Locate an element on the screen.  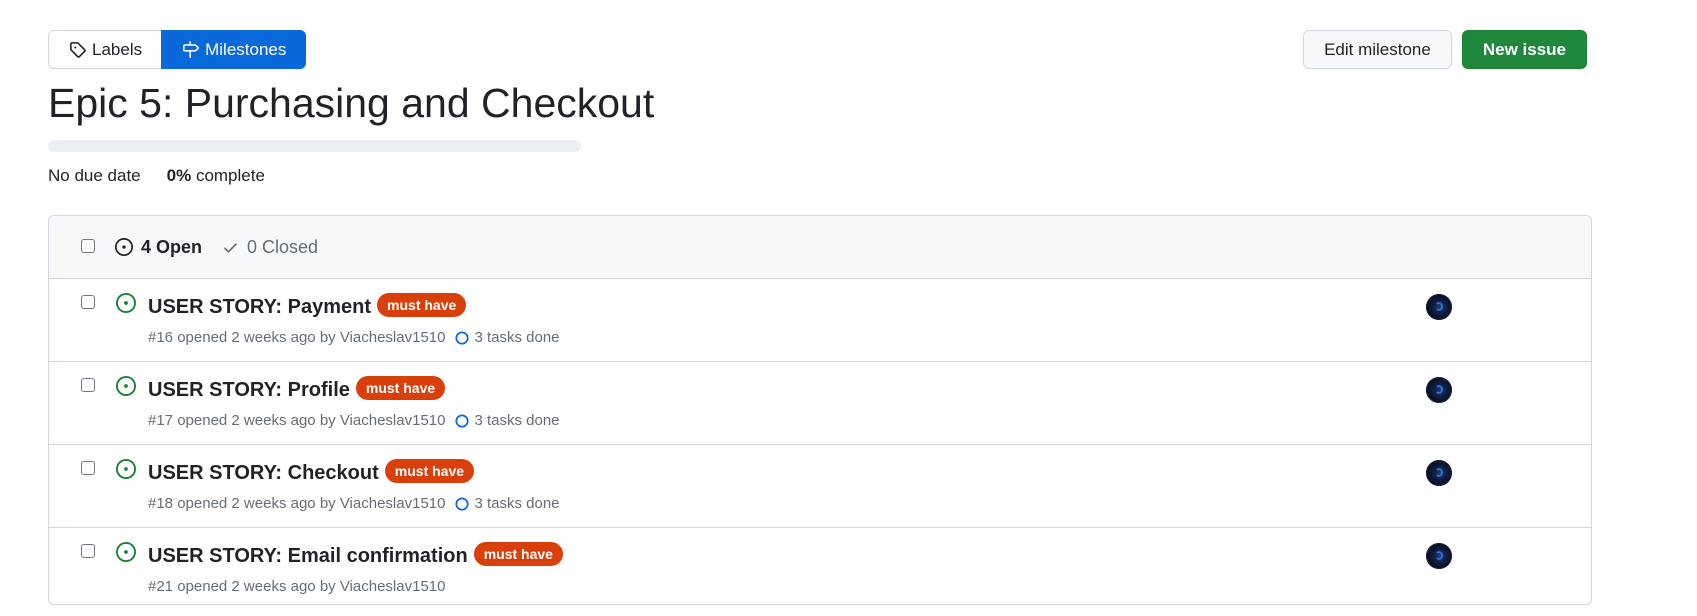
issue-meta: #21 opened 2 weeks ago by Viacheslav1510 is located at coordinates (296, 586).